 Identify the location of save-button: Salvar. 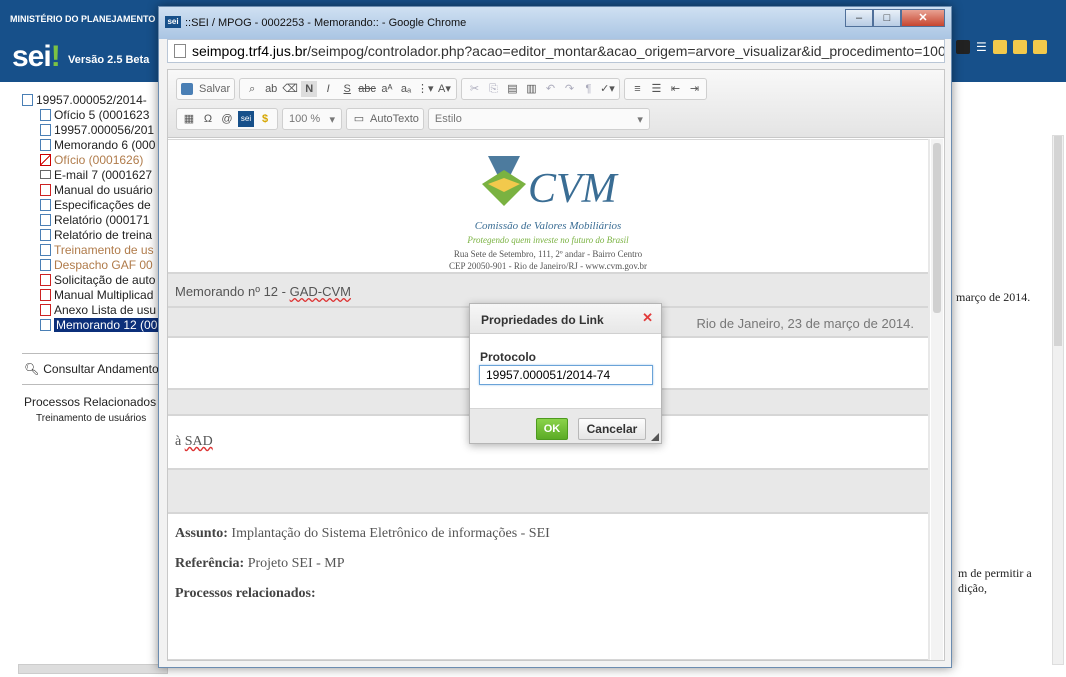
(206, 89).